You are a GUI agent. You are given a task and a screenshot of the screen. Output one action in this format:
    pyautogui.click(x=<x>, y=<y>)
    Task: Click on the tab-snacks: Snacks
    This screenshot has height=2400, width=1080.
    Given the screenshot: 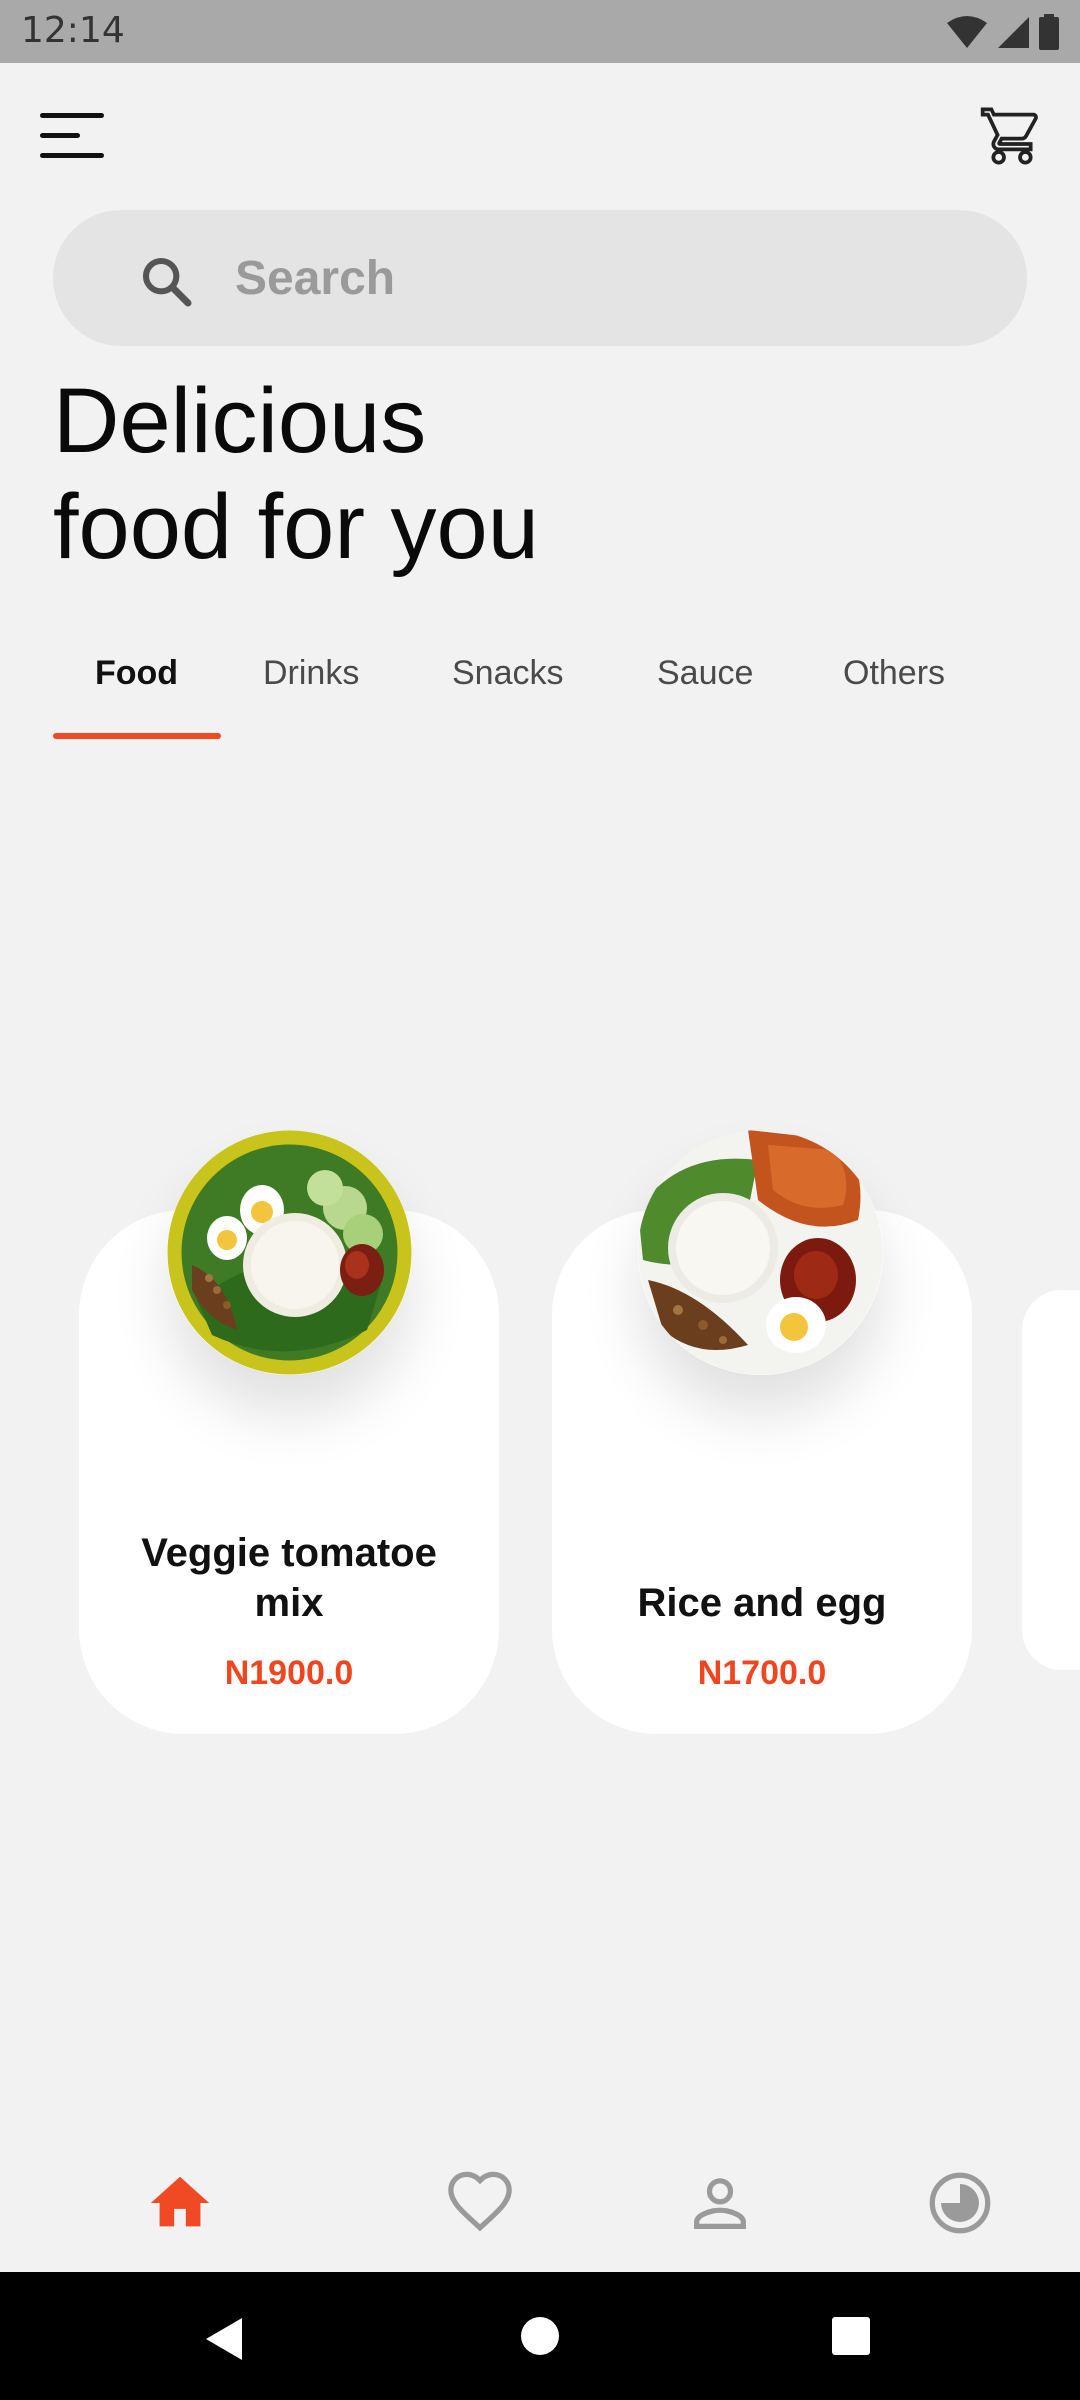 What is the action you would take?
    pyautogui.click(x=508, y=673)
    